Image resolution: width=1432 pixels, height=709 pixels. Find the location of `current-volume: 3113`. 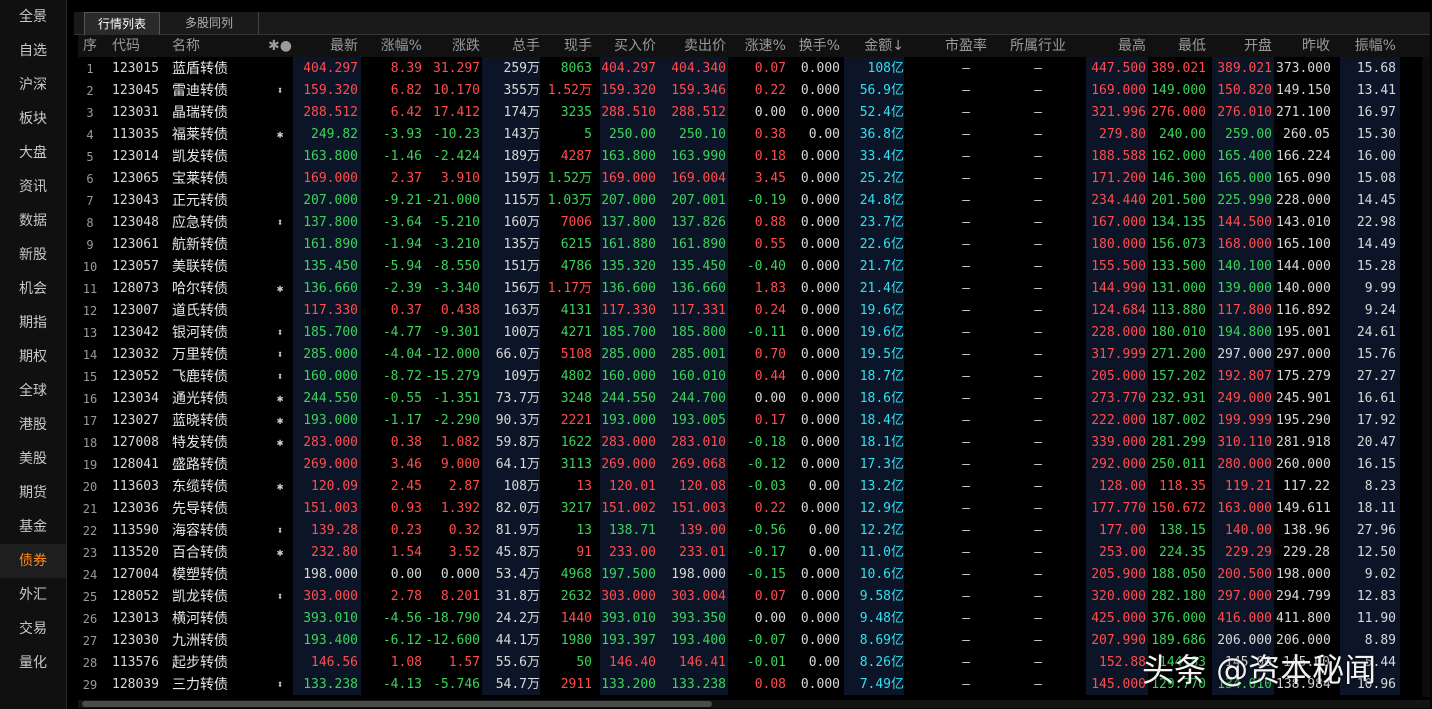

current-volume: 3113 is located at coordinates (576, 464).